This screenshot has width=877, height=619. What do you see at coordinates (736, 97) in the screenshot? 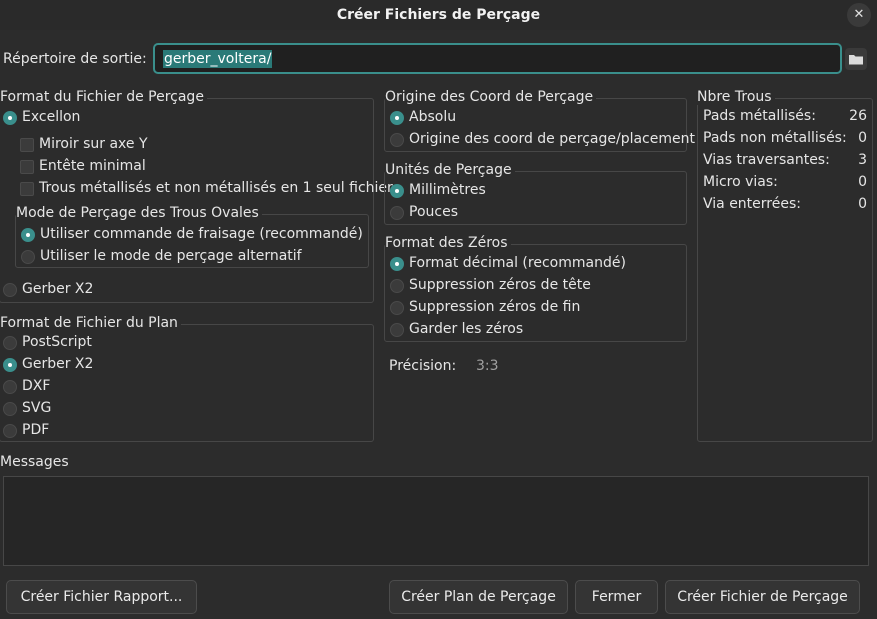
I see `hole-counts-title: Nbre Trous` at bounding box center [736, 97].